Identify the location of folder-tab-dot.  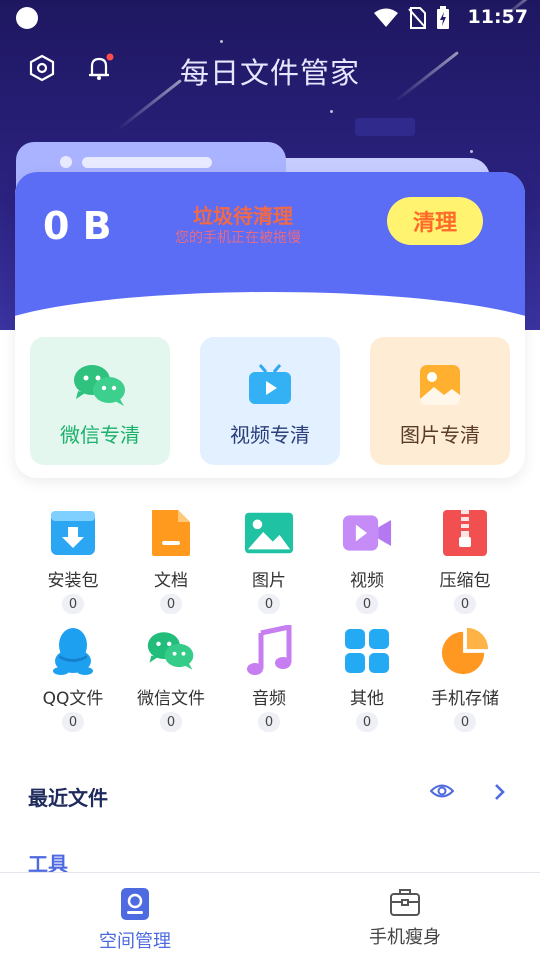
(66, 162).